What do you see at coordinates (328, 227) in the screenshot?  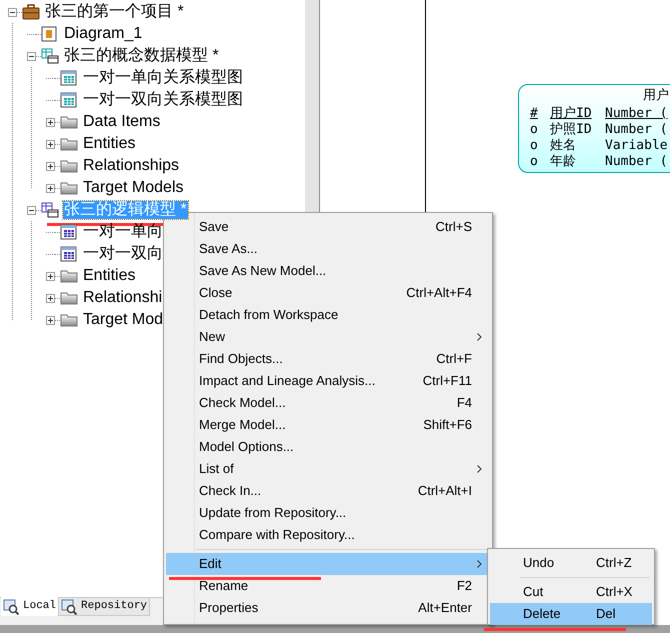 I see `menu-item: Save Ctrl+S` at bounding box center [328, 227].